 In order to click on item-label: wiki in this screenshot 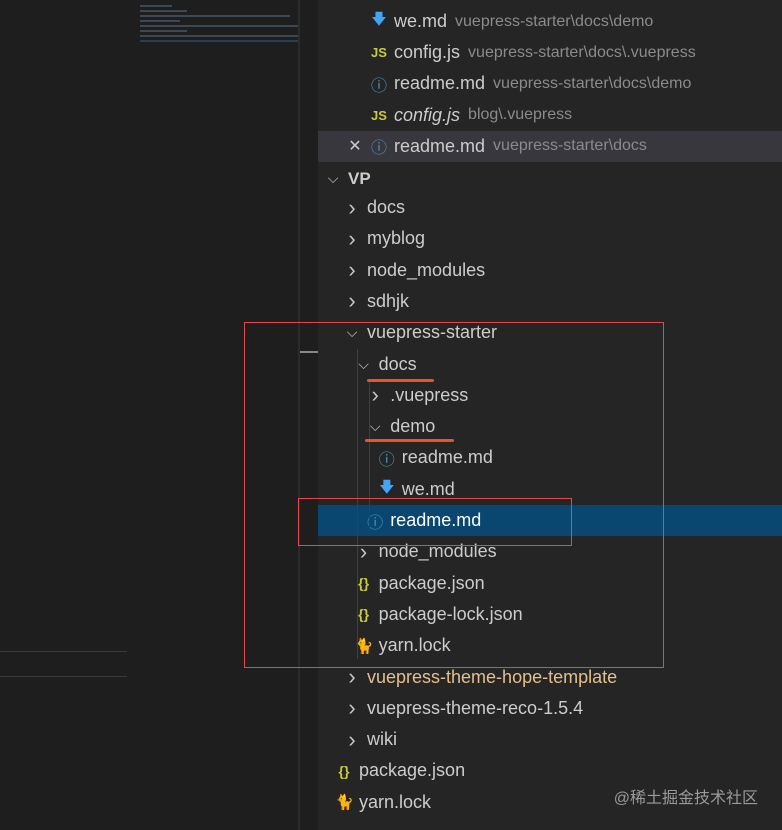, I will do `click(382, 739)`.